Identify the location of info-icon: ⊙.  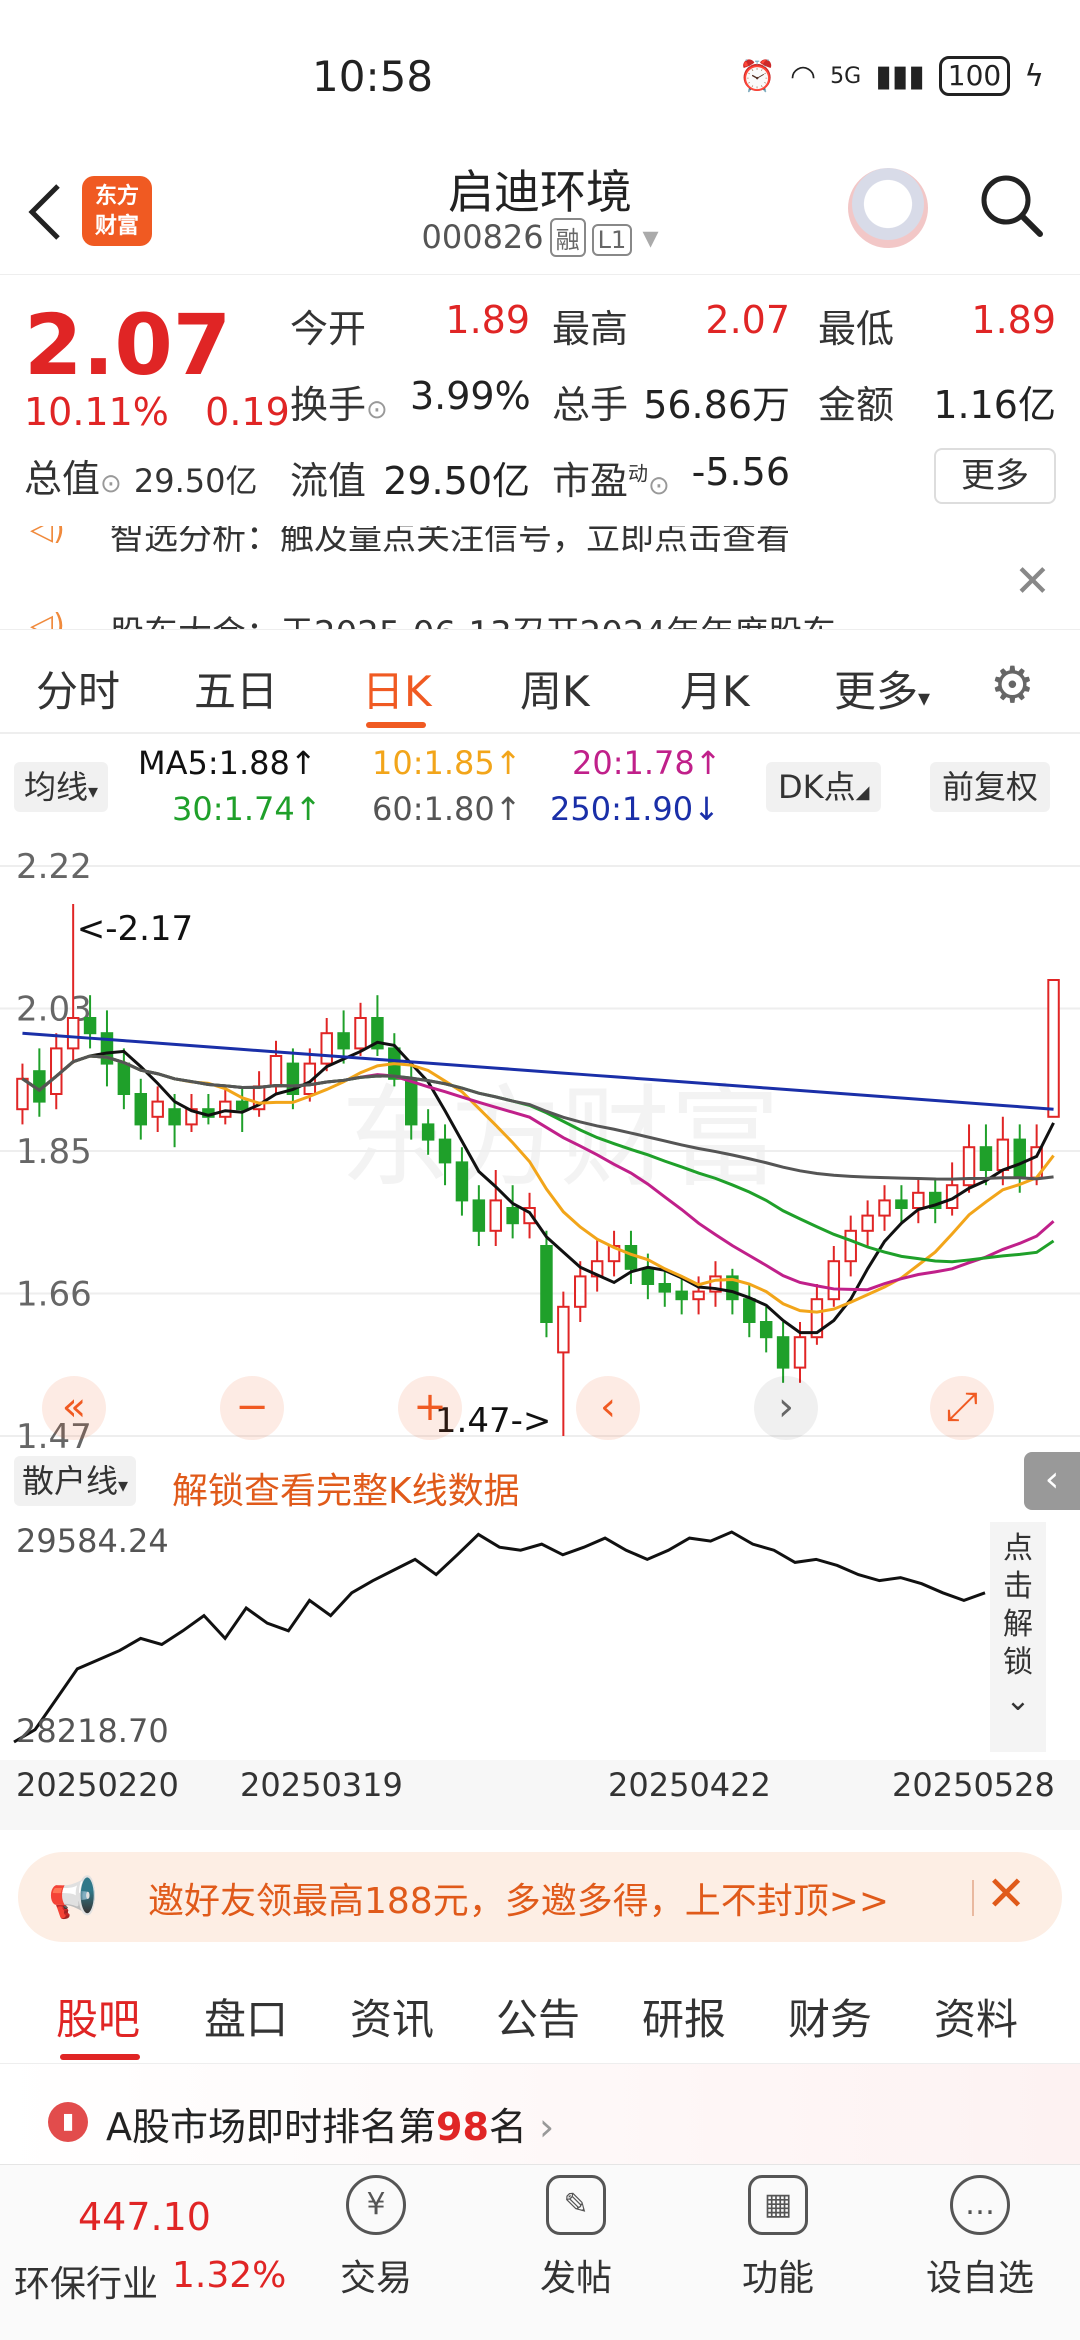
(111, 484).